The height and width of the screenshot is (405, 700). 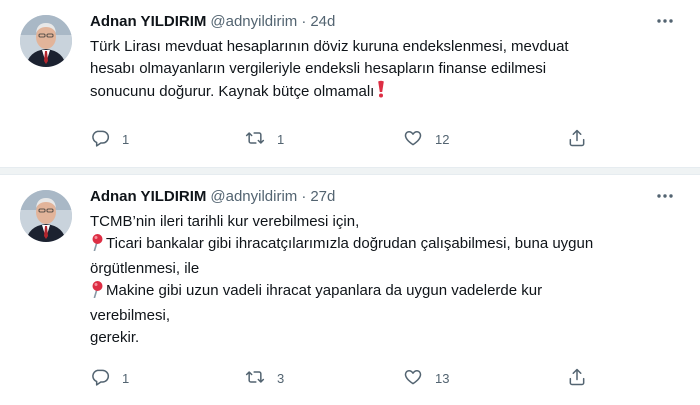 I want to click on timeline-divider, so click(x=350, y=171).